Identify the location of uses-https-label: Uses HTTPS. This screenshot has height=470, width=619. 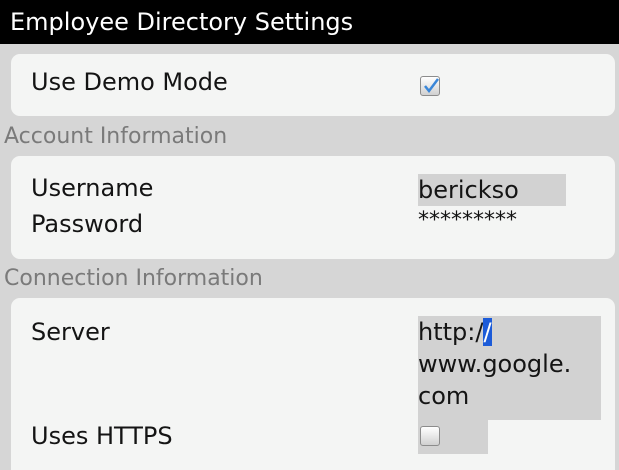
(102, 436).